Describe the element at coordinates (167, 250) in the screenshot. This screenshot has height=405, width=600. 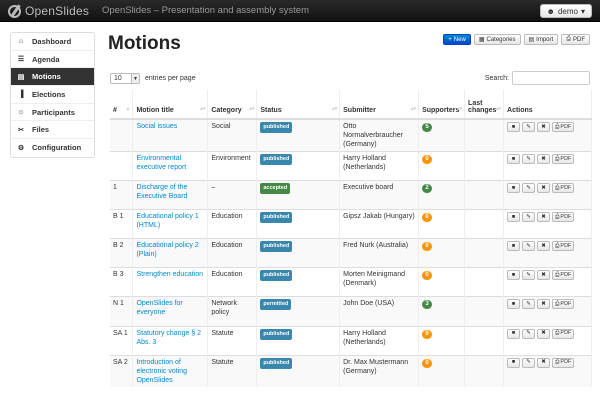
I see `motion-title-link: Educational policy 2 (Plain)` at that location.